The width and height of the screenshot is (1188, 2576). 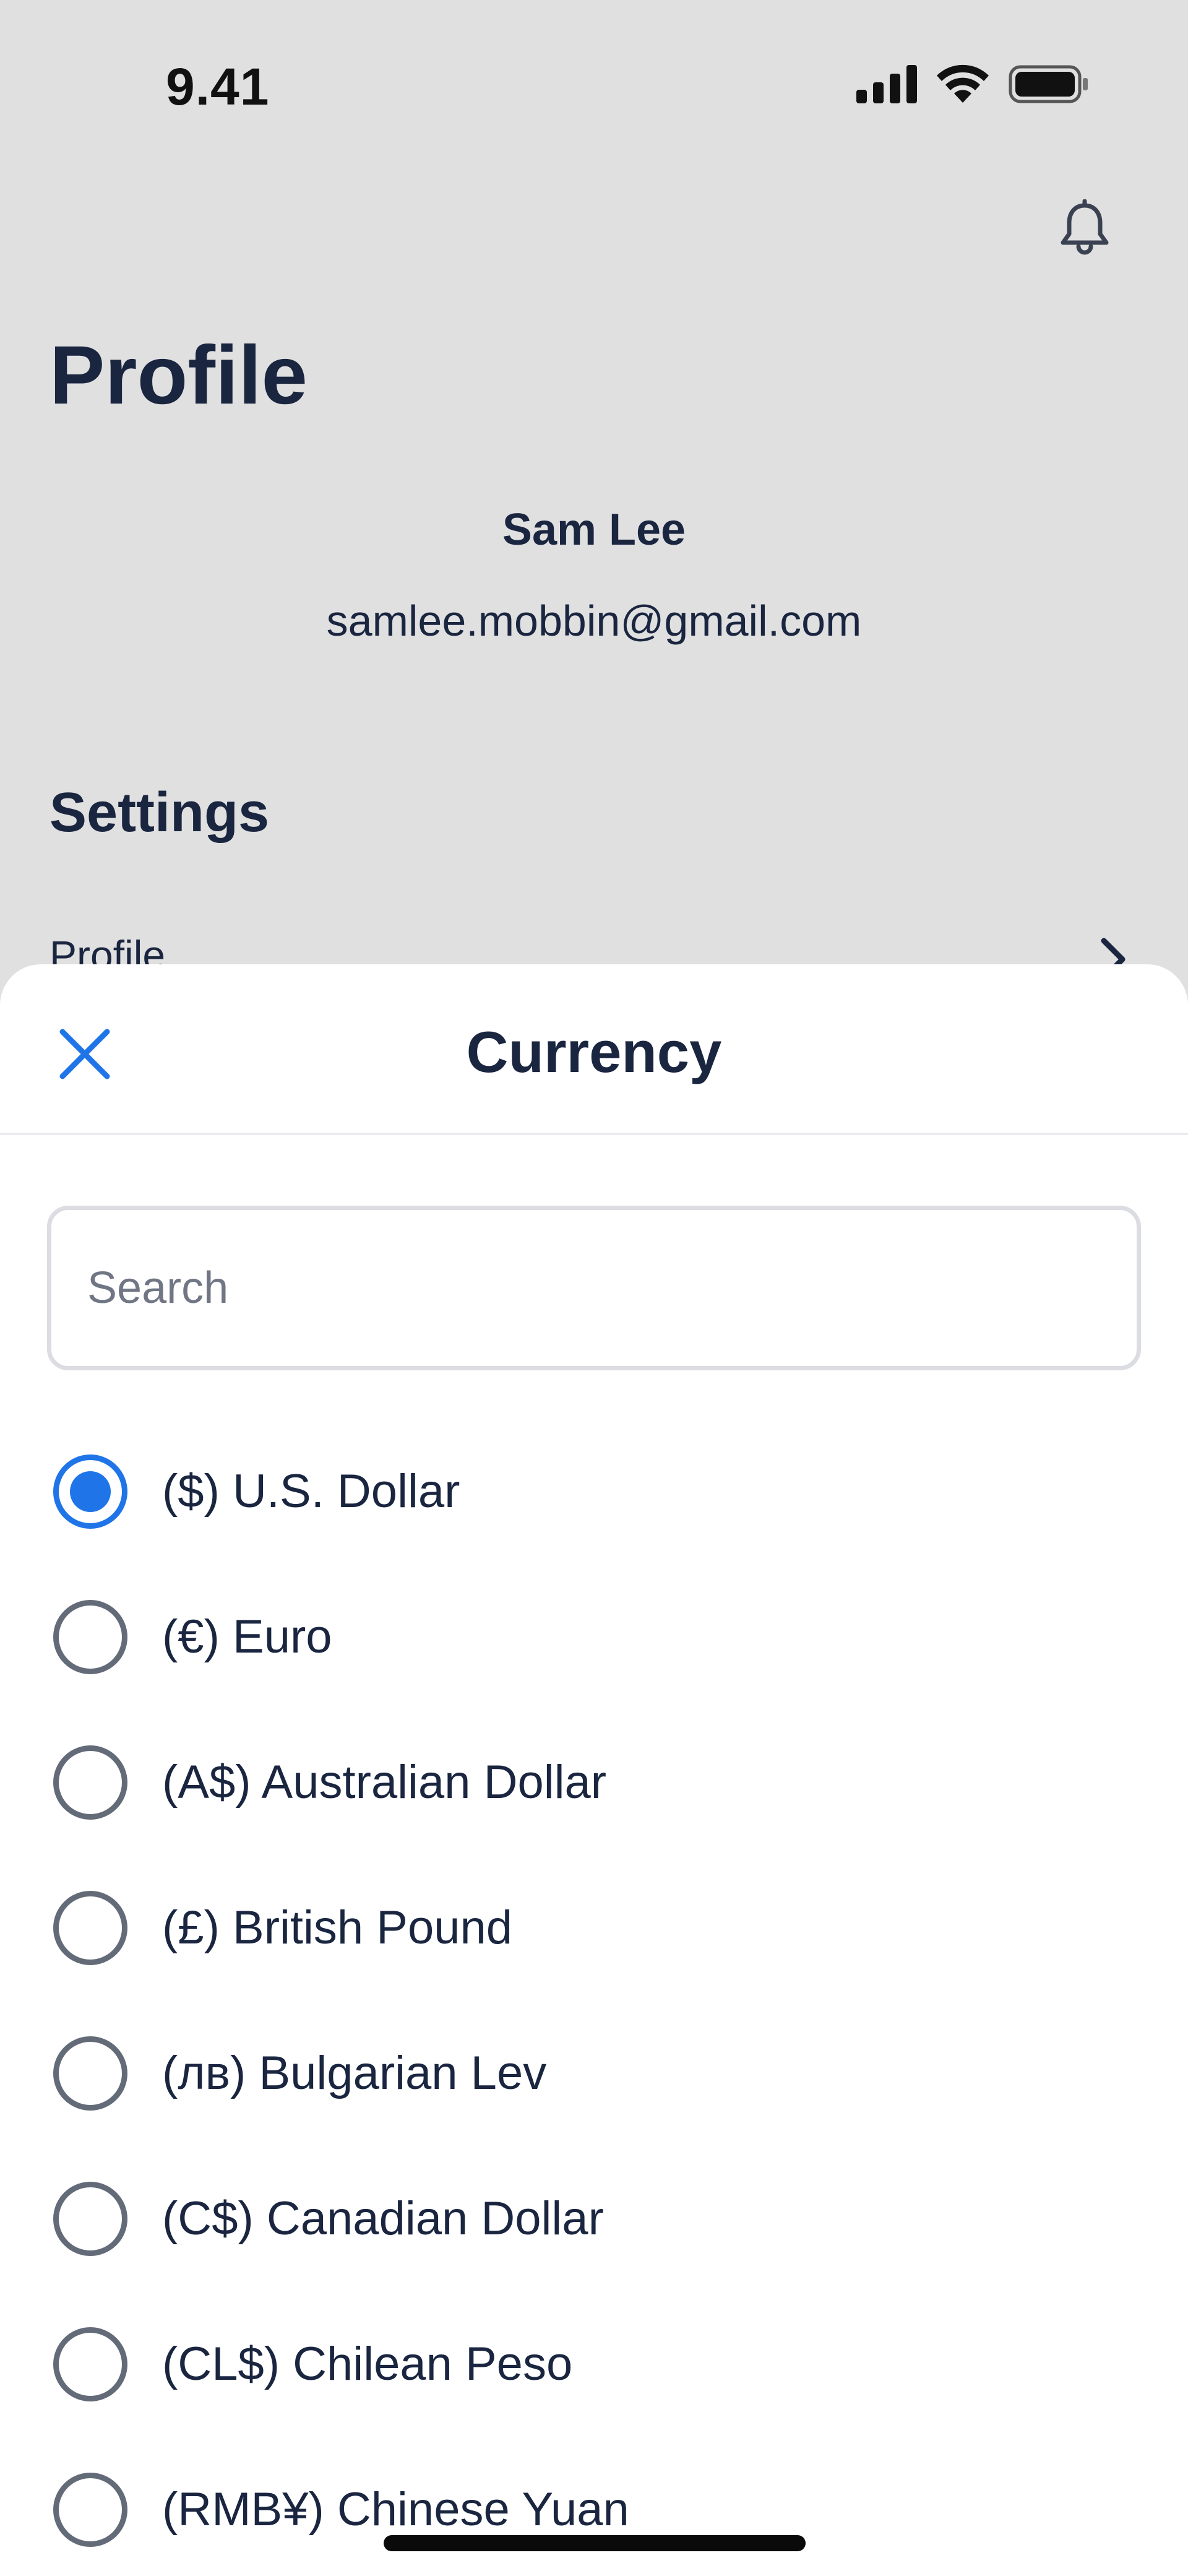 I want to click on currency-option-aud: (A$) Australian Dollar, so click(x=594, y=1782).